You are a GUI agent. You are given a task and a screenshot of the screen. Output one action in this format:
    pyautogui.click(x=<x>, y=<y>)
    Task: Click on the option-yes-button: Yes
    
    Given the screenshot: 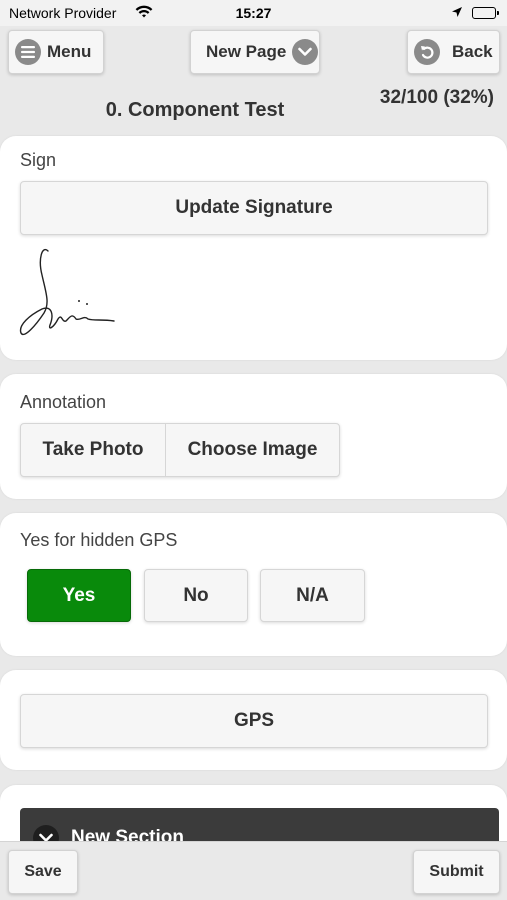 What is the action you would take?
    pyautogui.click(x=79, y=595)
    